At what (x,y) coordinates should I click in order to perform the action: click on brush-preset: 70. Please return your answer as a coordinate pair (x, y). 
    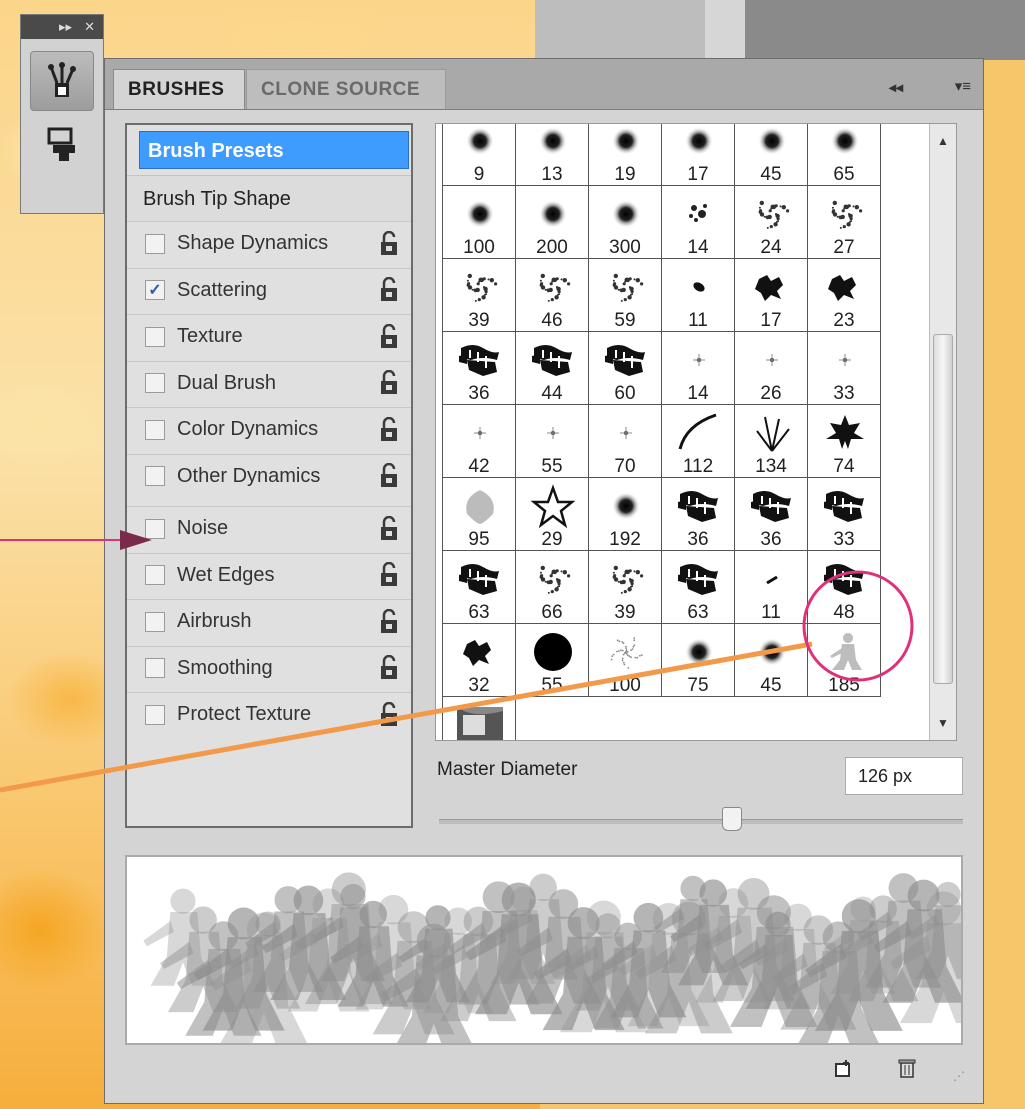
    Looking at the image, I should click on (625, 441).